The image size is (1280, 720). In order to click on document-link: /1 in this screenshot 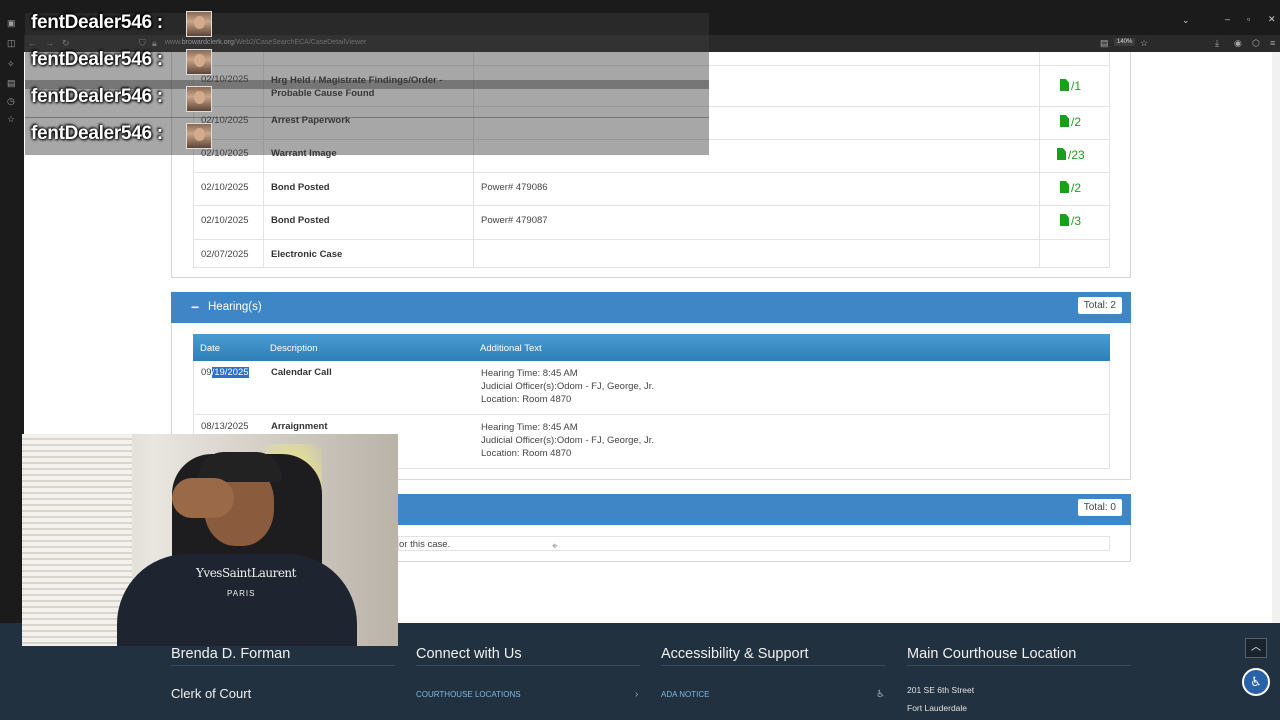, I will do `click(1070, 86)`.